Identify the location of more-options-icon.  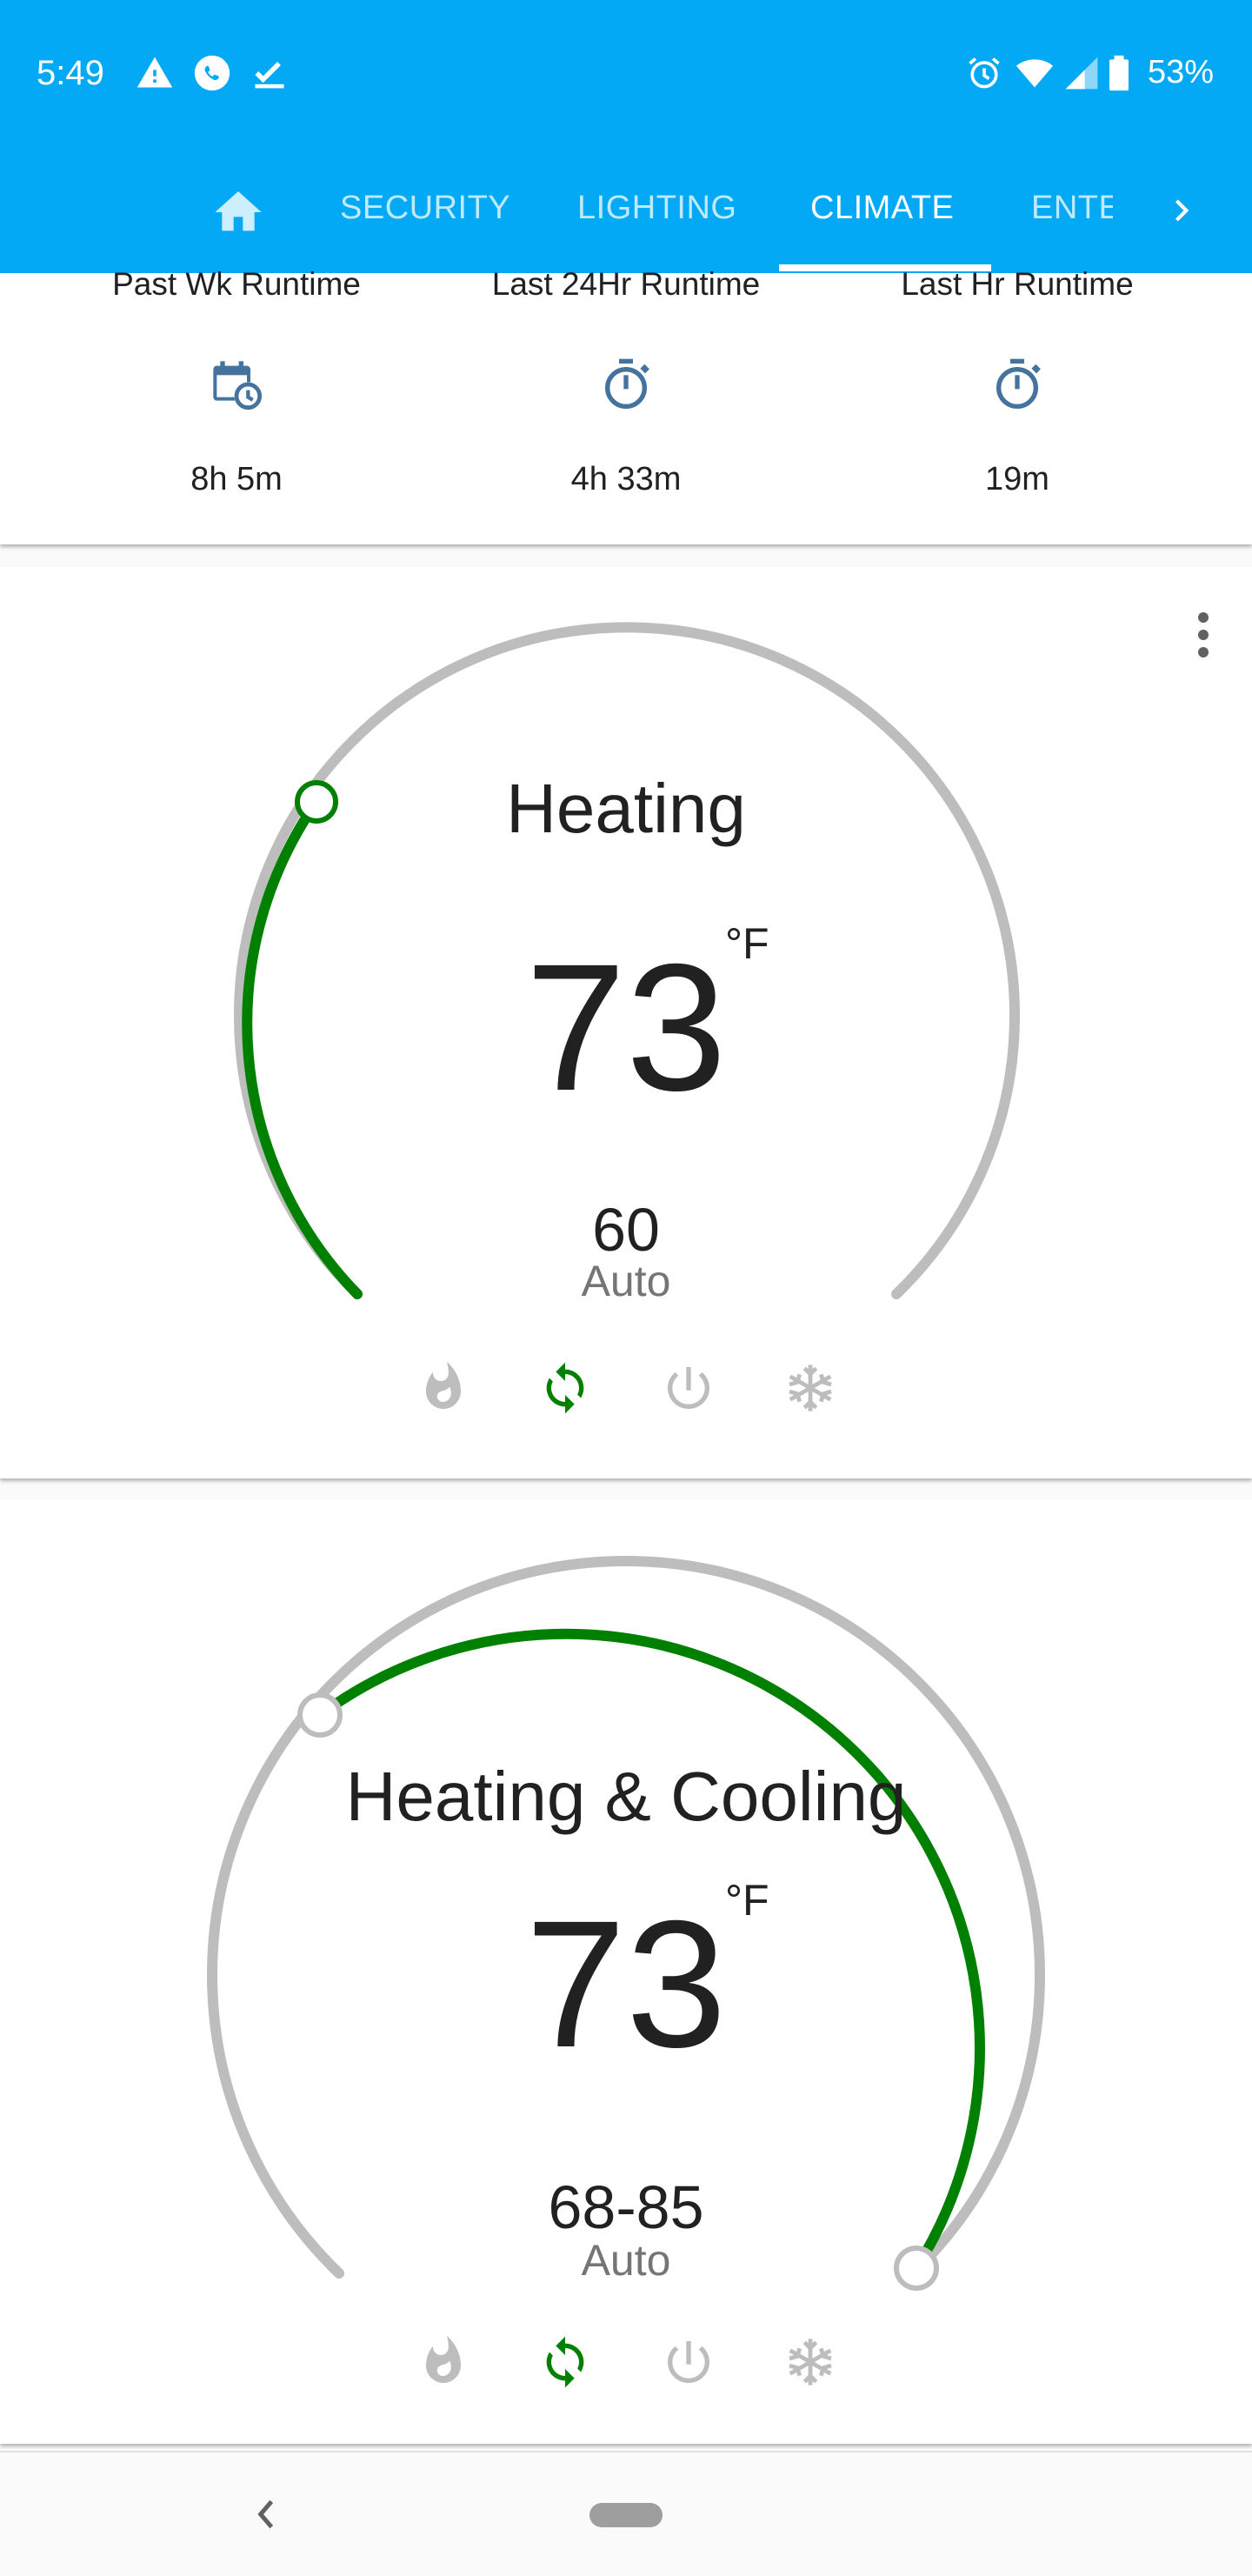
(1204, 635).